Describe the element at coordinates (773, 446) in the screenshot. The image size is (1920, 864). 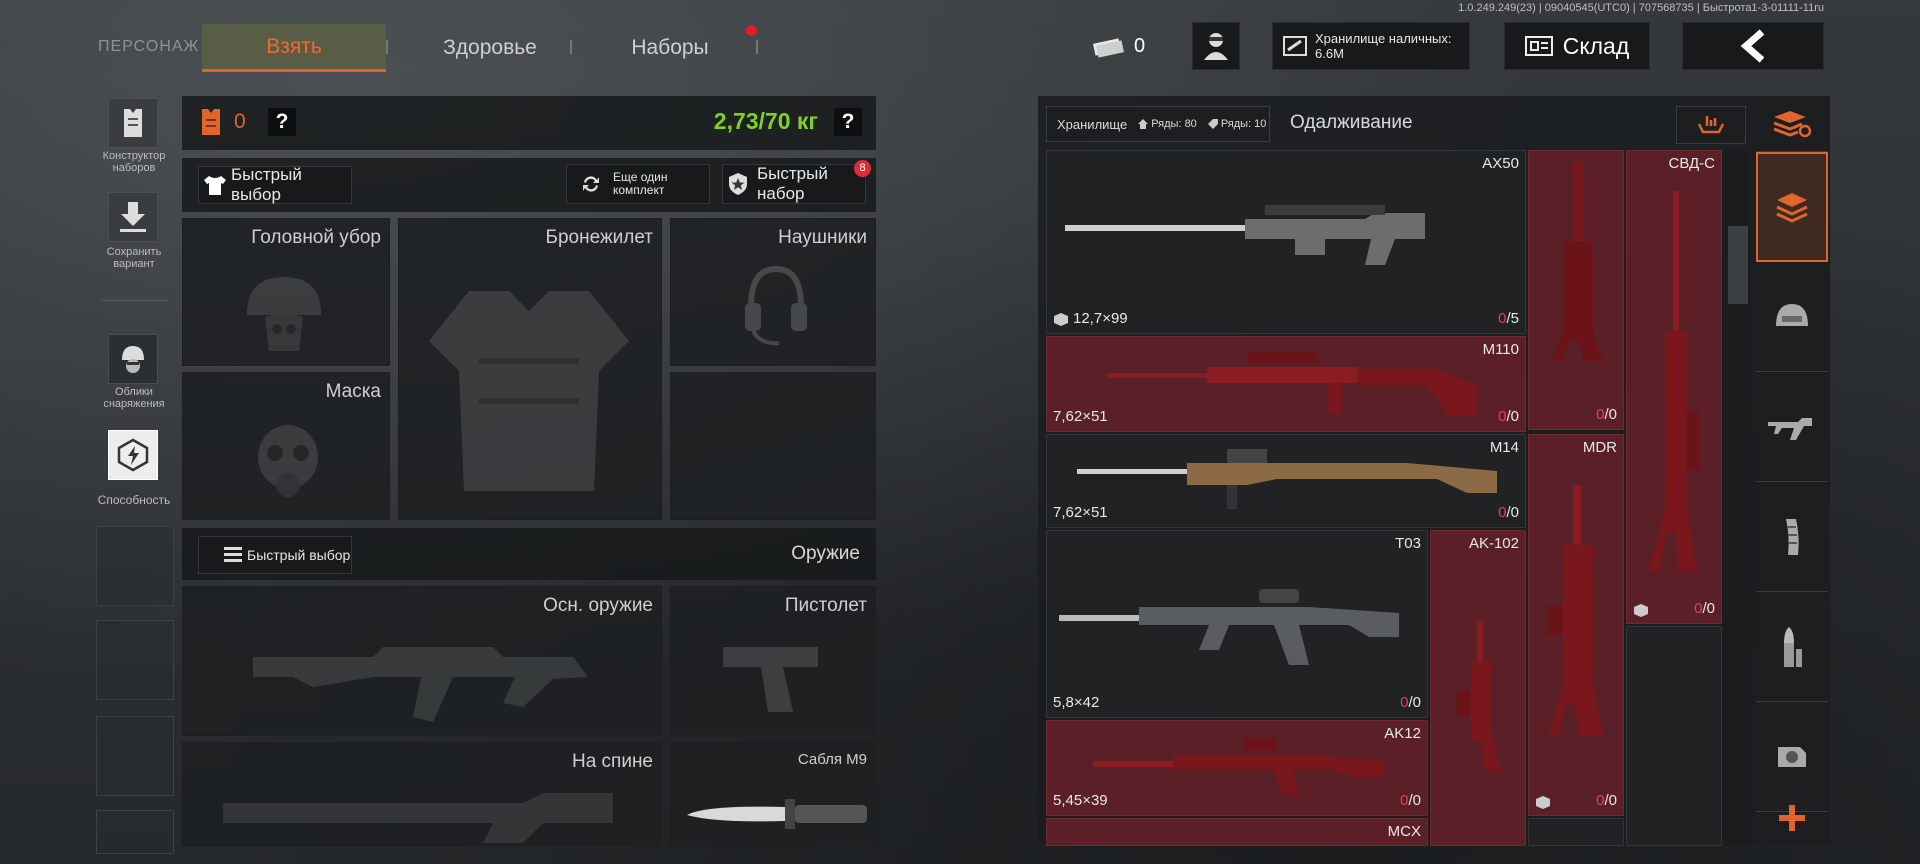
I see `empty-gear-slot` at that location.